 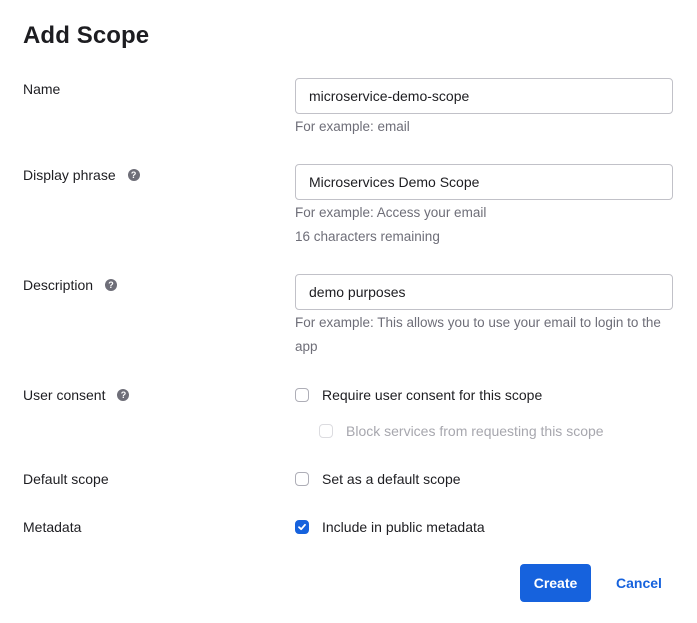 What do you see at coordinates (484, 292) in the screenshot?
I see `description-input` at bounding box center [484, 292].